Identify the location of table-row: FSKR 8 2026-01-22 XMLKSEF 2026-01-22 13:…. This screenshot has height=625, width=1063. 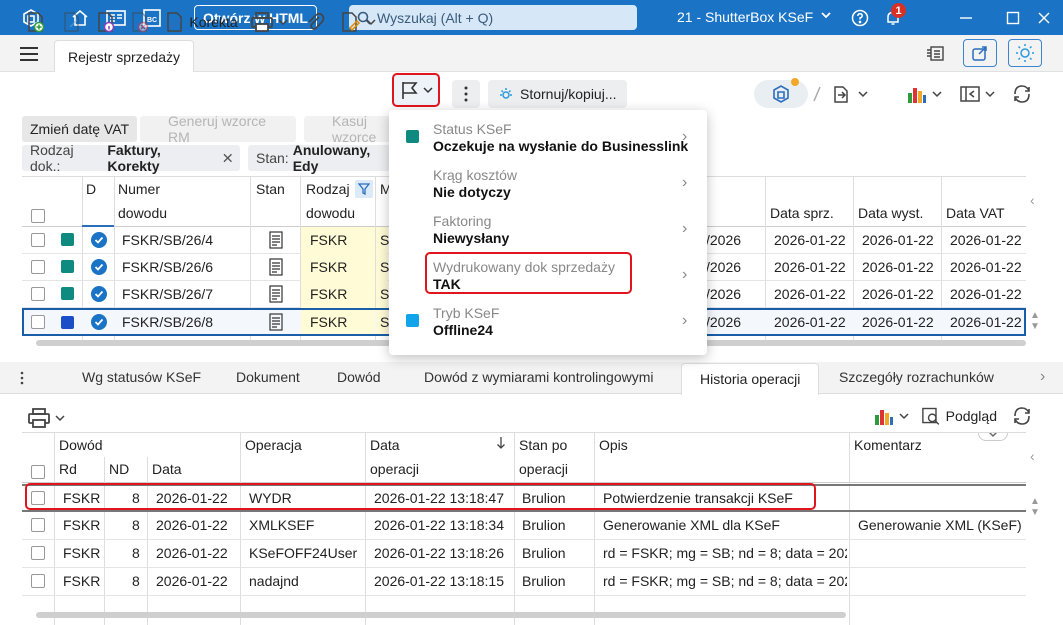
(524, 526).